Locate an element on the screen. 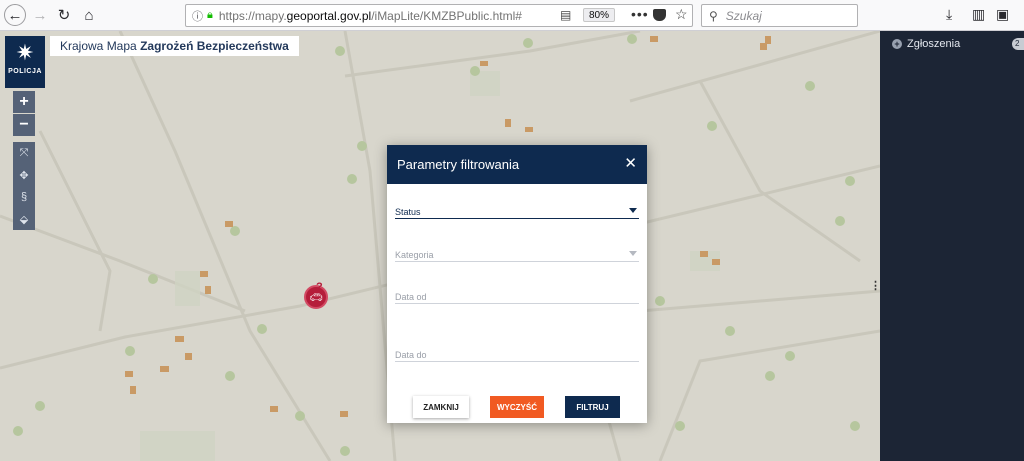 Image resolution: width=1024 pixels, height=461 pixels. category-select: Kategoria is located at coordinates (517, 255).